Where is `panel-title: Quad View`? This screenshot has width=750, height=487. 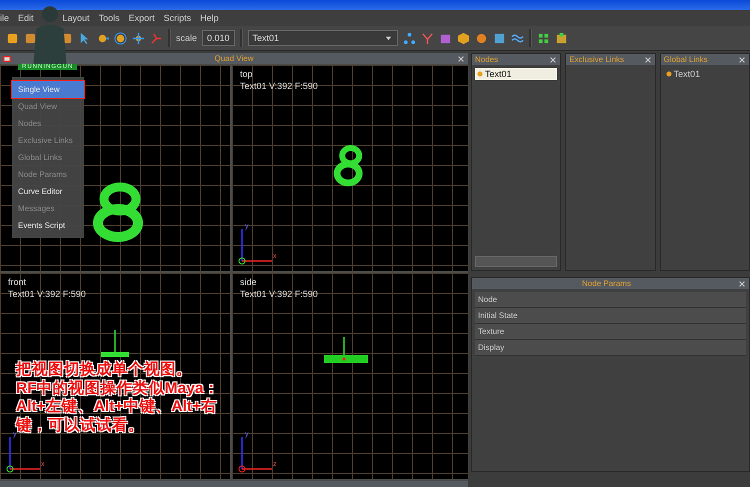 panel-title: Quad View is located at coordinates (234, 58).